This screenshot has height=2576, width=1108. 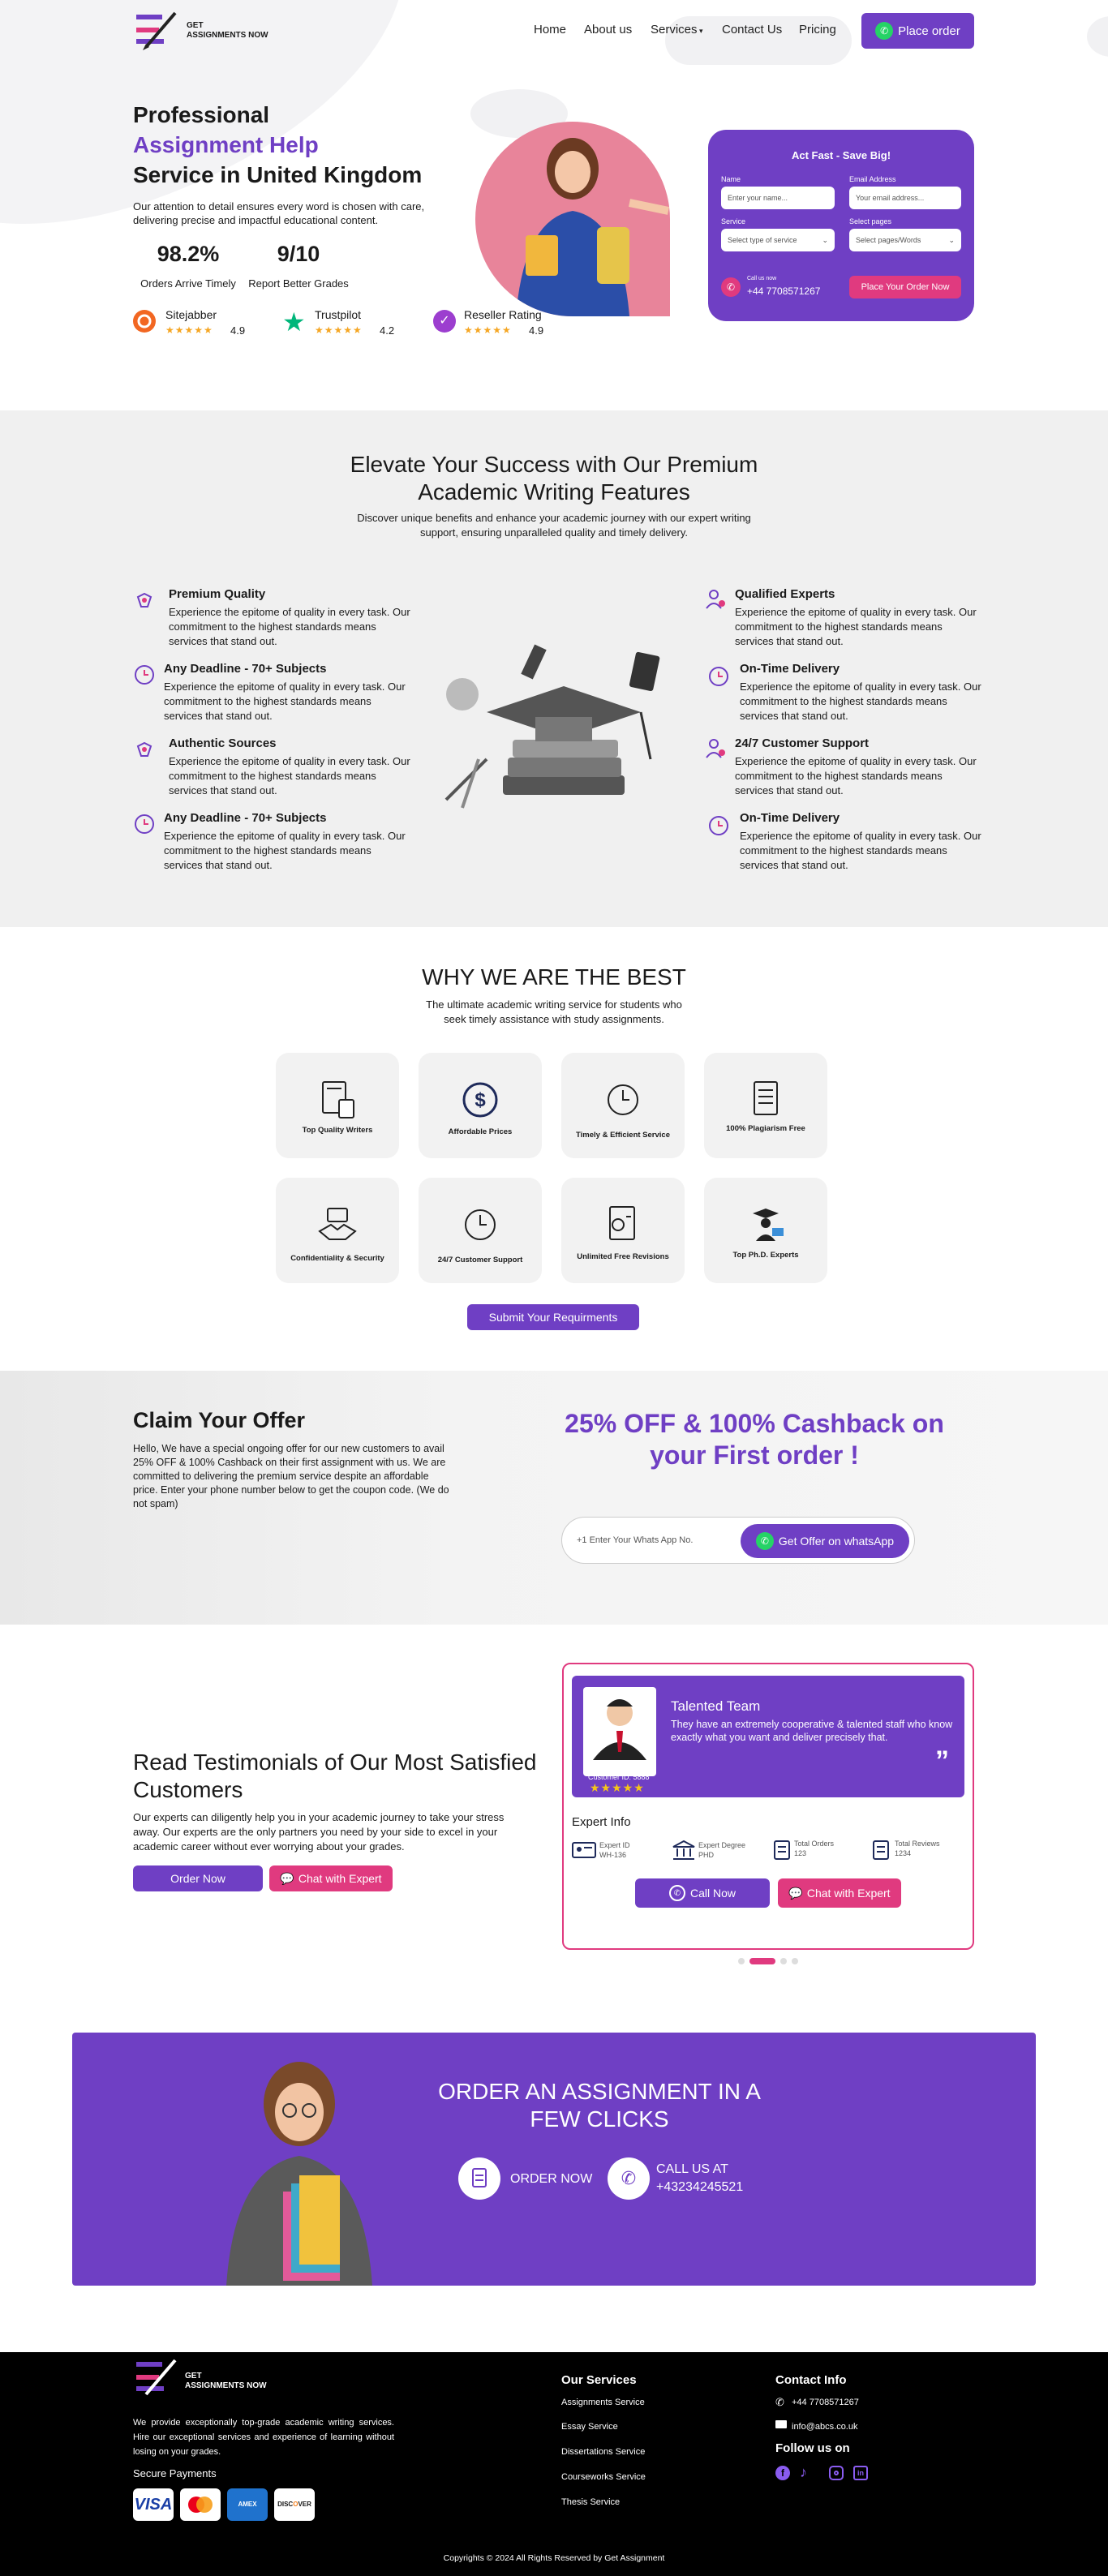 What do you see at coordinates (527, 2178) in the screenshot?
I see `order-now-link: ORDER NOW` at bounding box center [527, 2178].